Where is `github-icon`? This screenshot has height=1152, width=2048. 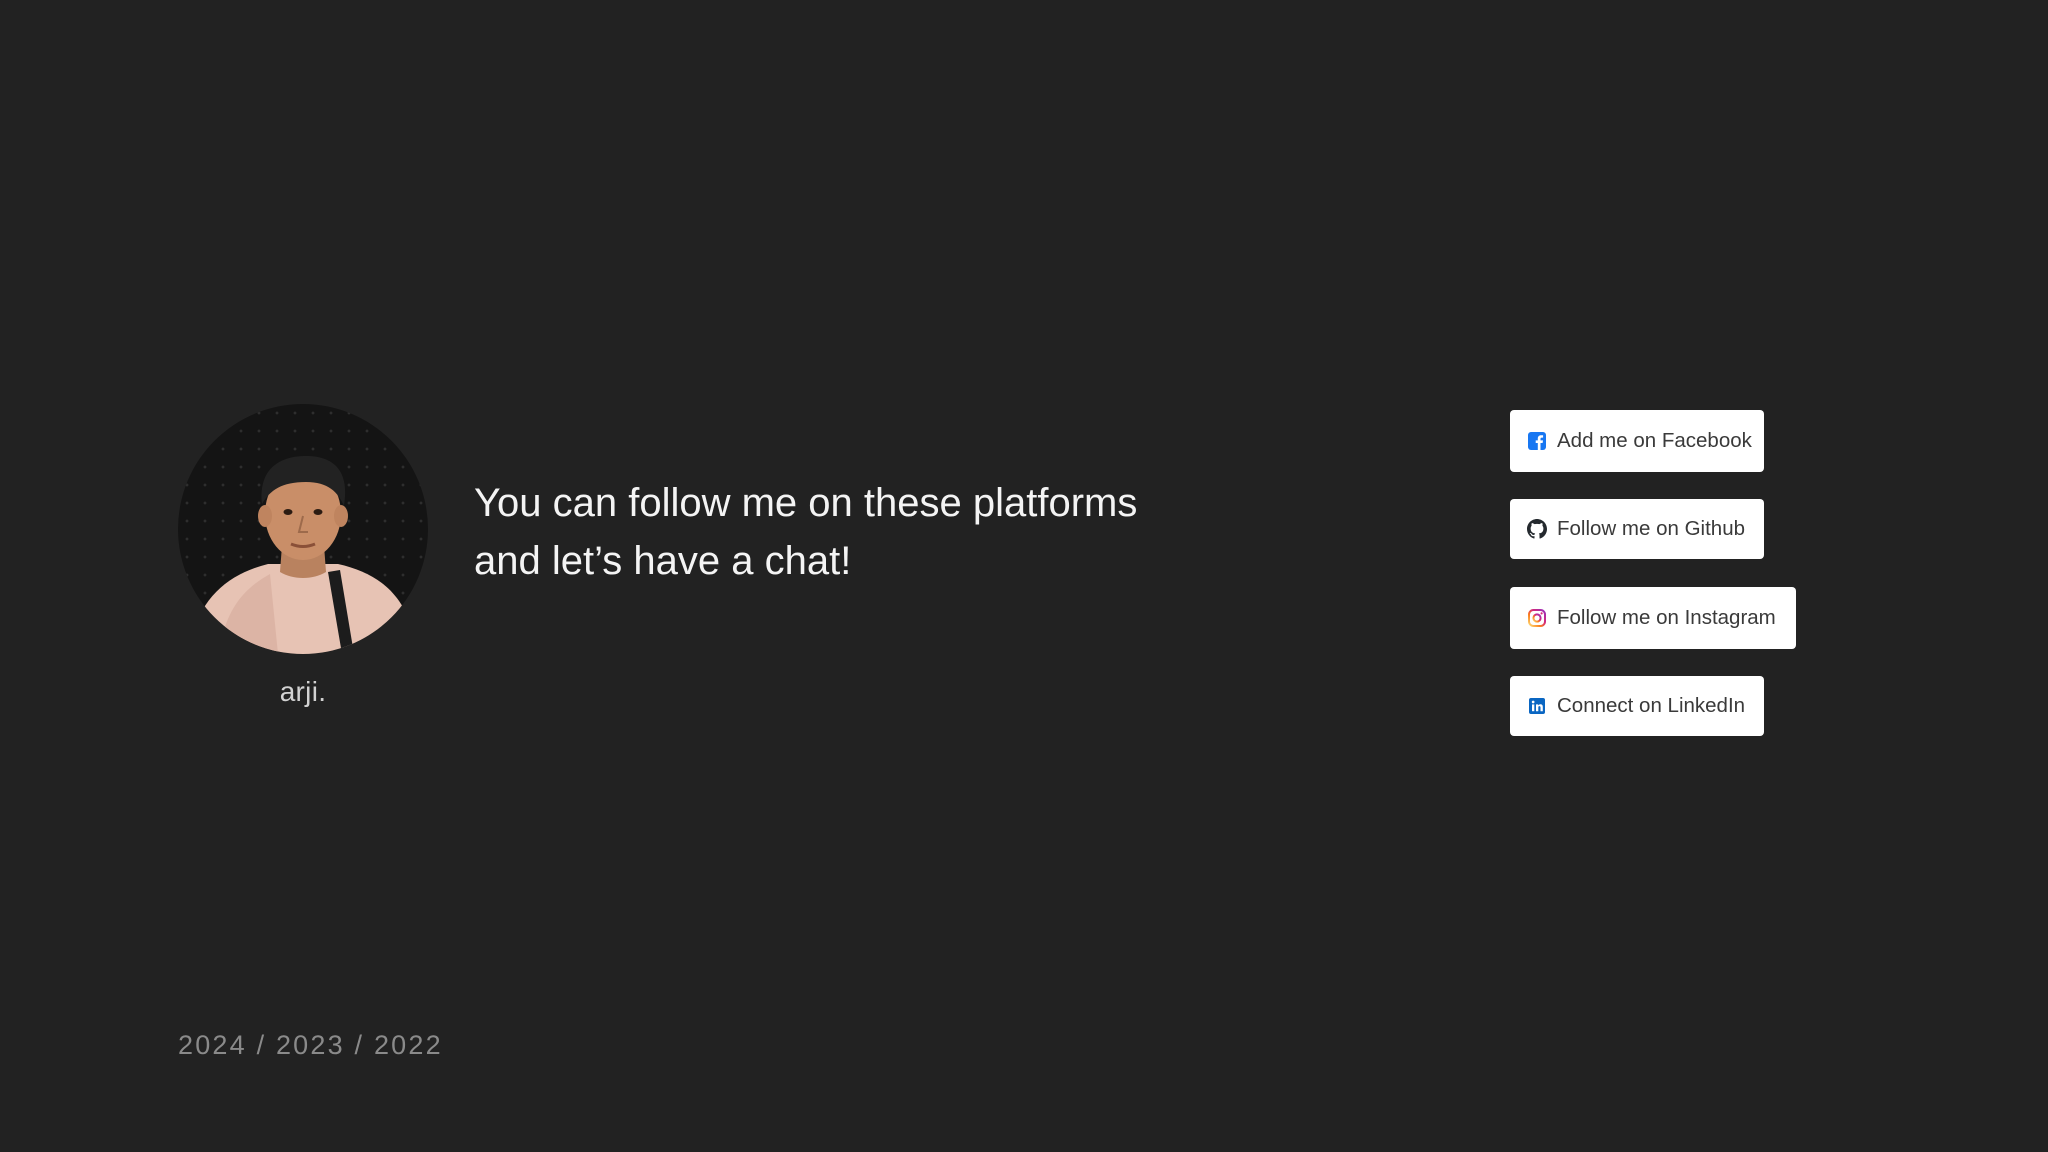
github-icon is located at coordinates (1537, 529).